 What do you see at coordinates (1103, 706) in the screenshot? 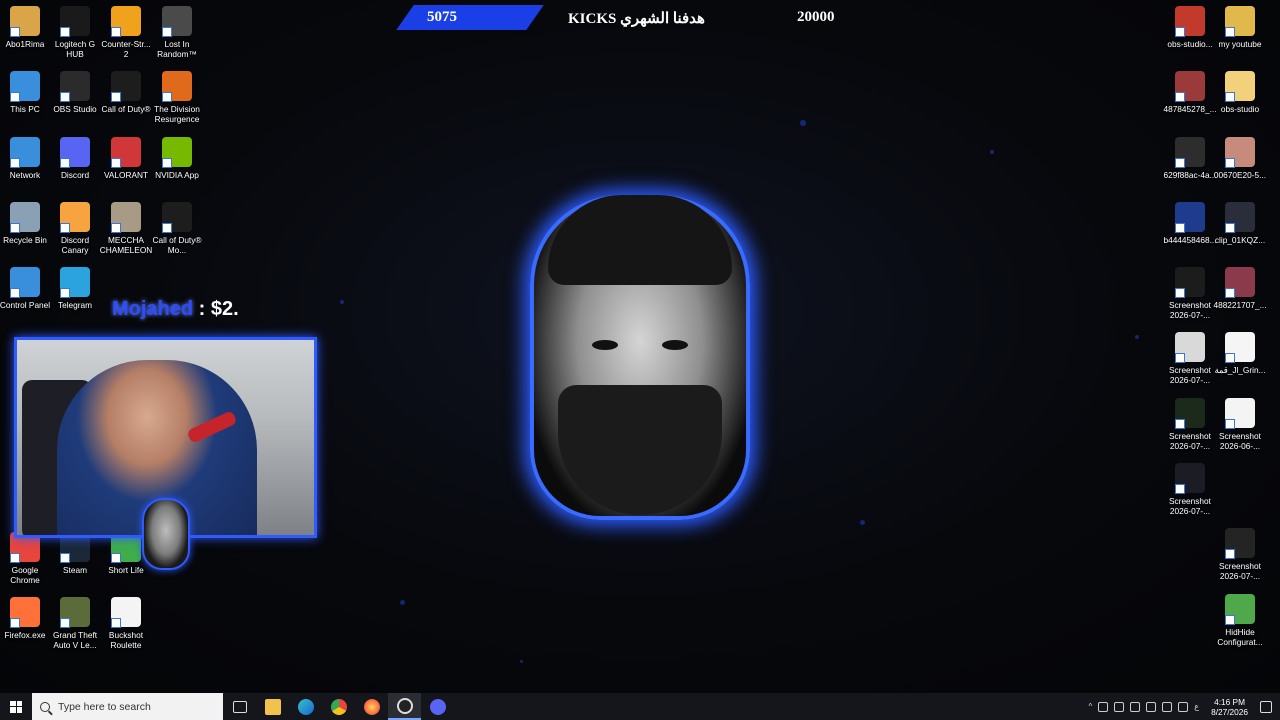
I see `mic-icon` at bounding box center [1103, 706].